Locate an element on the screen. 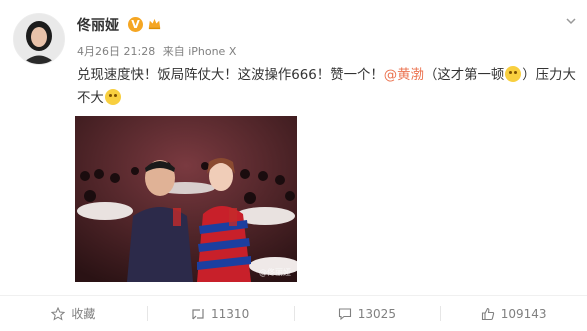  laugh-emoji-icon is located at coordinates (112, 97).